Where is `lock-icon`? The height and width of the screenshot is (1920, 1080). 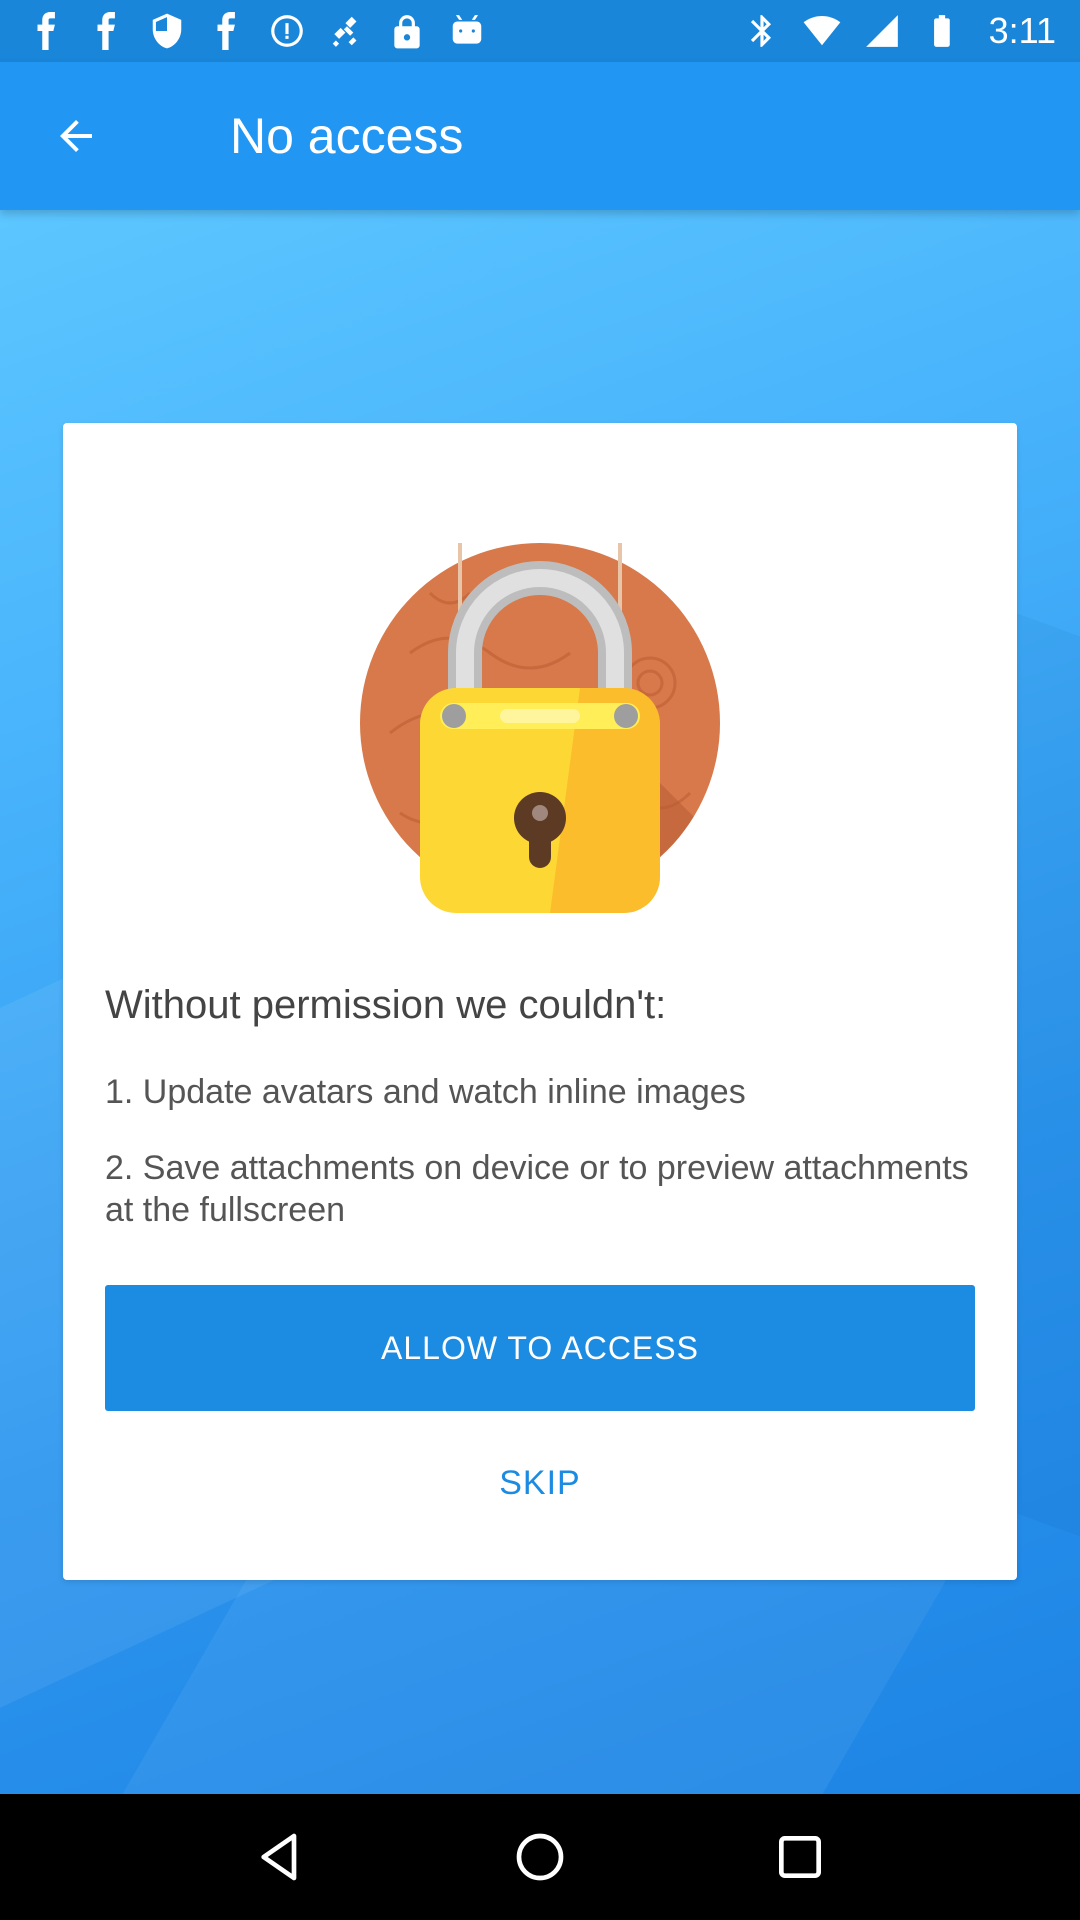 lock-icon is located at coordinates (407, 31).